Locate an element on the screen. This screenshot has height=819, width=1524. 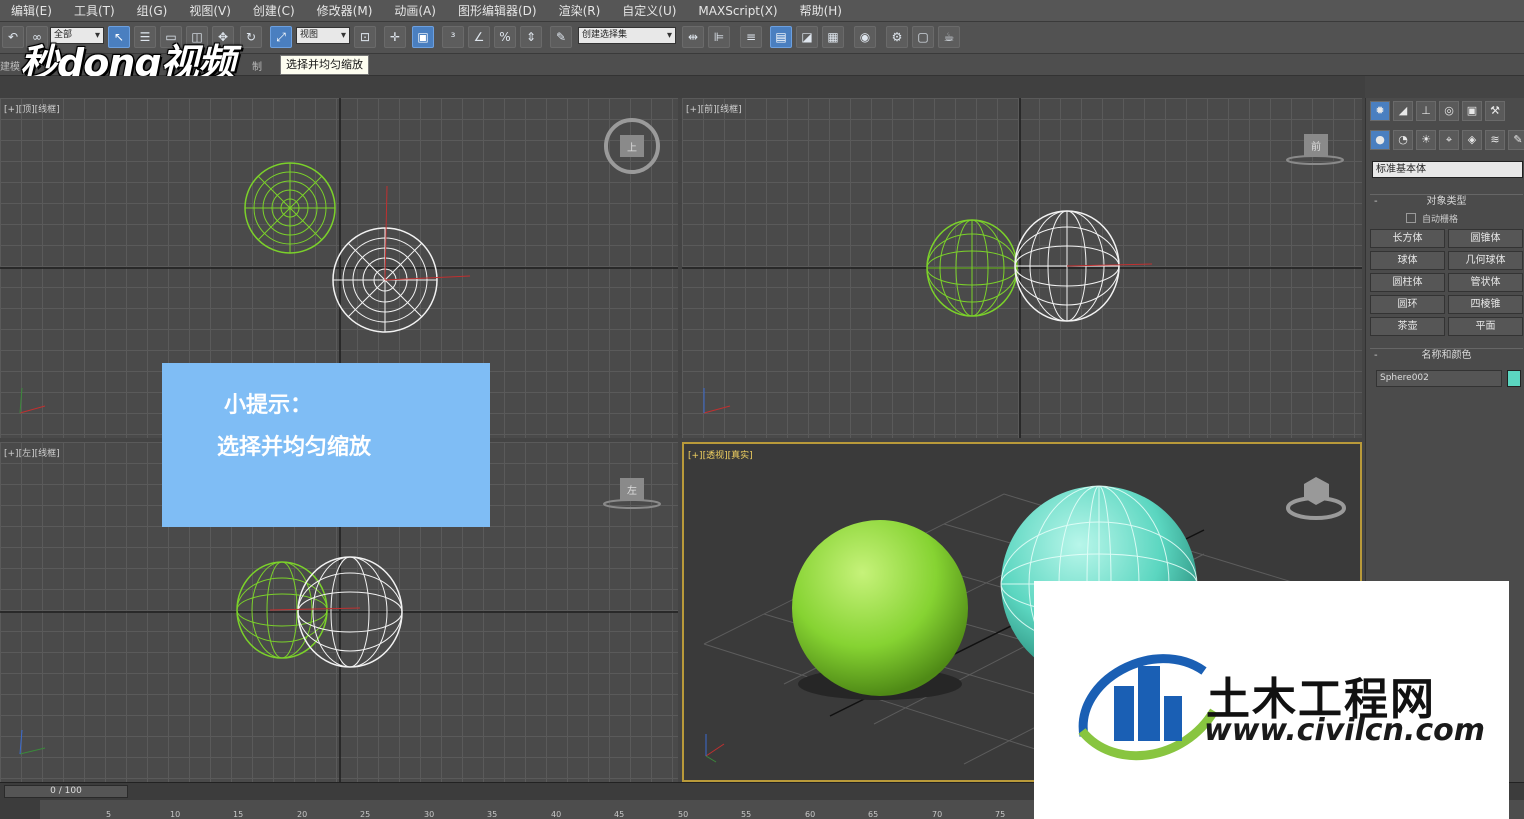
render-production-icon: ☕ is located at coordinates (949, 37).